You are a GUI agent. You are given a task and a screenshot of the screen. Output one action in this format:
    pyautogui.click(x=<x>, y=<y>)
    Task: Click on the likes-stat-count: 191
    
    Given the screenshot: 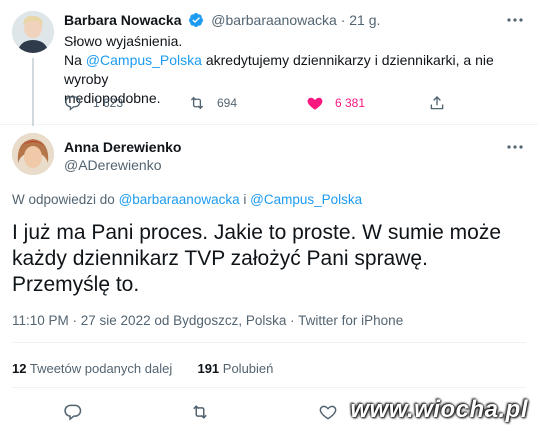 What is the action you would take?
    pyautogui.click(x=208, y=368)
    